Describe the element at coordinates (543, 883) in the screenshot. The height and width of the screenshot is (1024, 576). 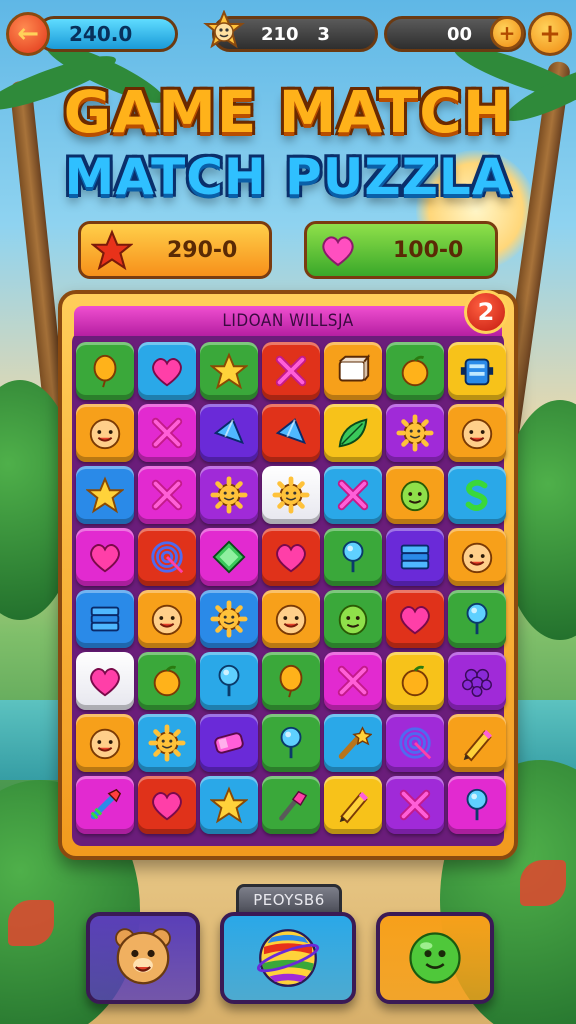
I see `flower` at that location.